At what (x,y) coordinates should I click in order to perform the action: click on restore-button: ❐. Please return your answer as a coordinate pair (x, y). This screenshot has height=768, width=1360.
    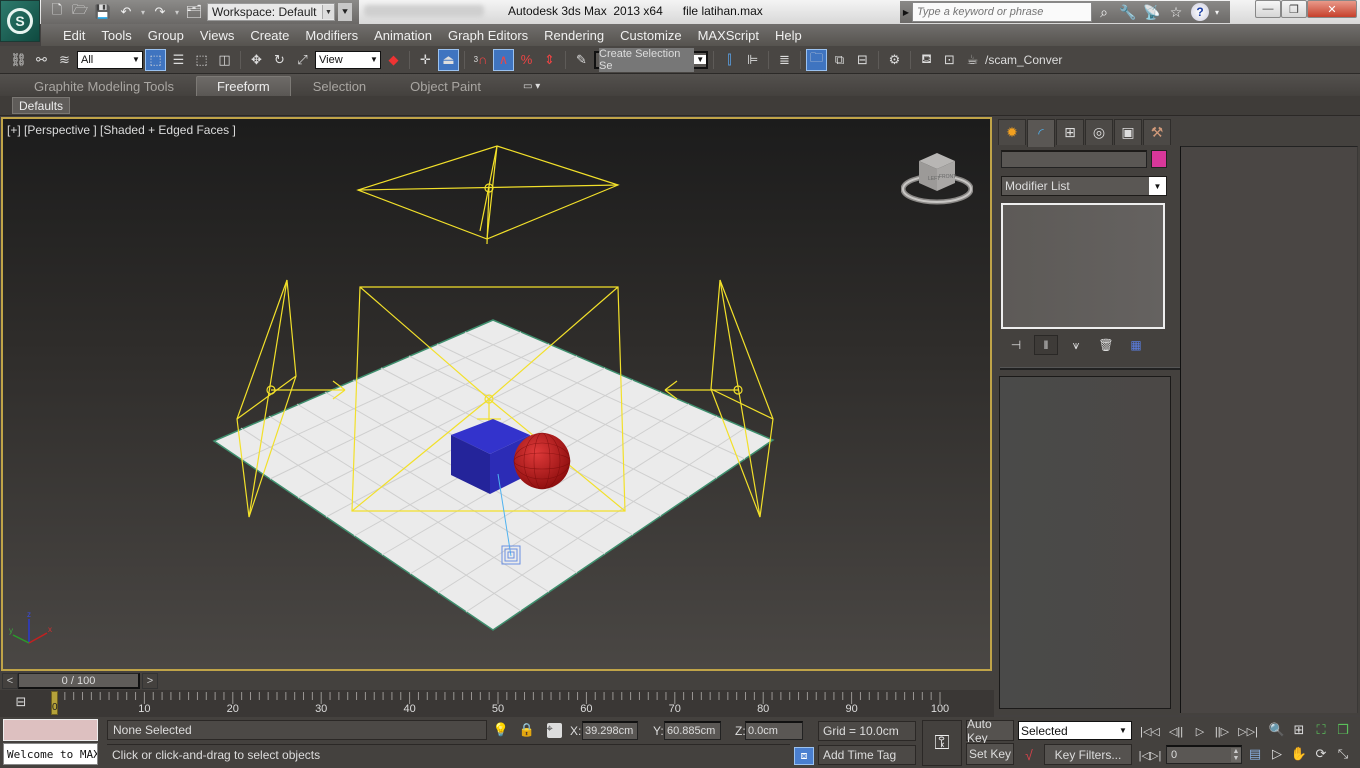
    Looking at the image, I should click on (1294, 9).